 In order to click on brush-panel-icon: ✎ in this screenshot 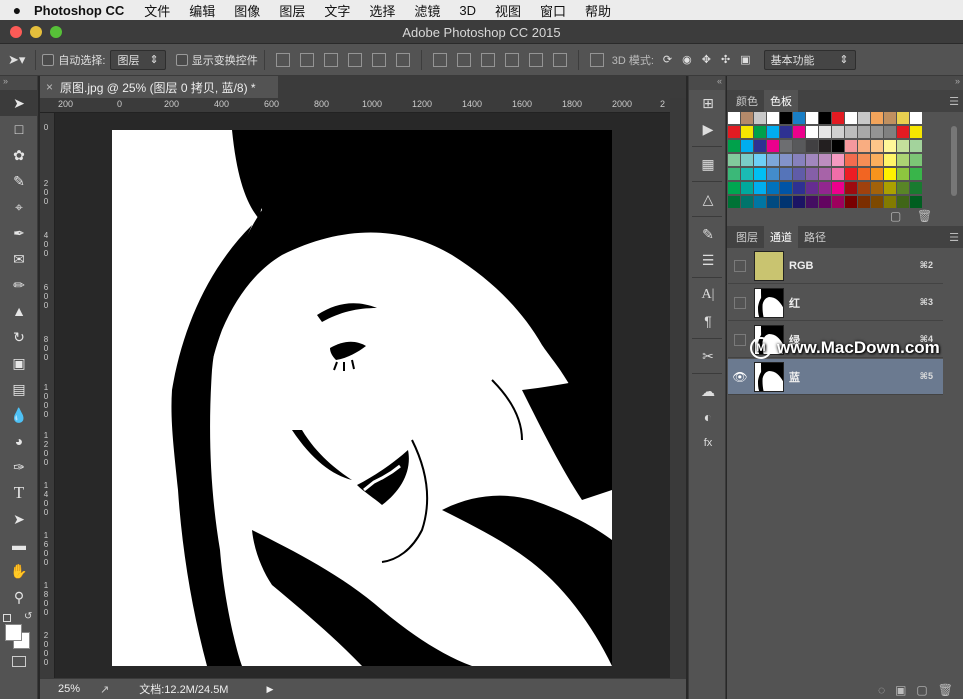, I will do `click(708, 234)`.